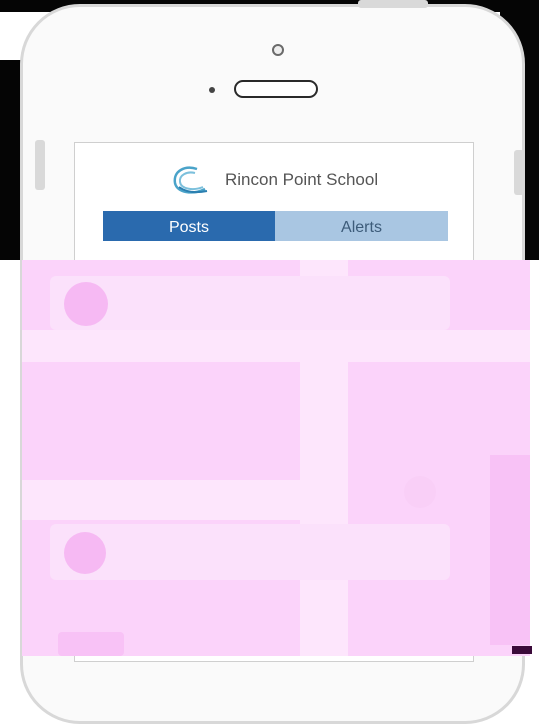 The image size is (539, 724). Describe the element at coordinates (190, 180) in the screenshot. I see `wave-logo-icon` at that location.